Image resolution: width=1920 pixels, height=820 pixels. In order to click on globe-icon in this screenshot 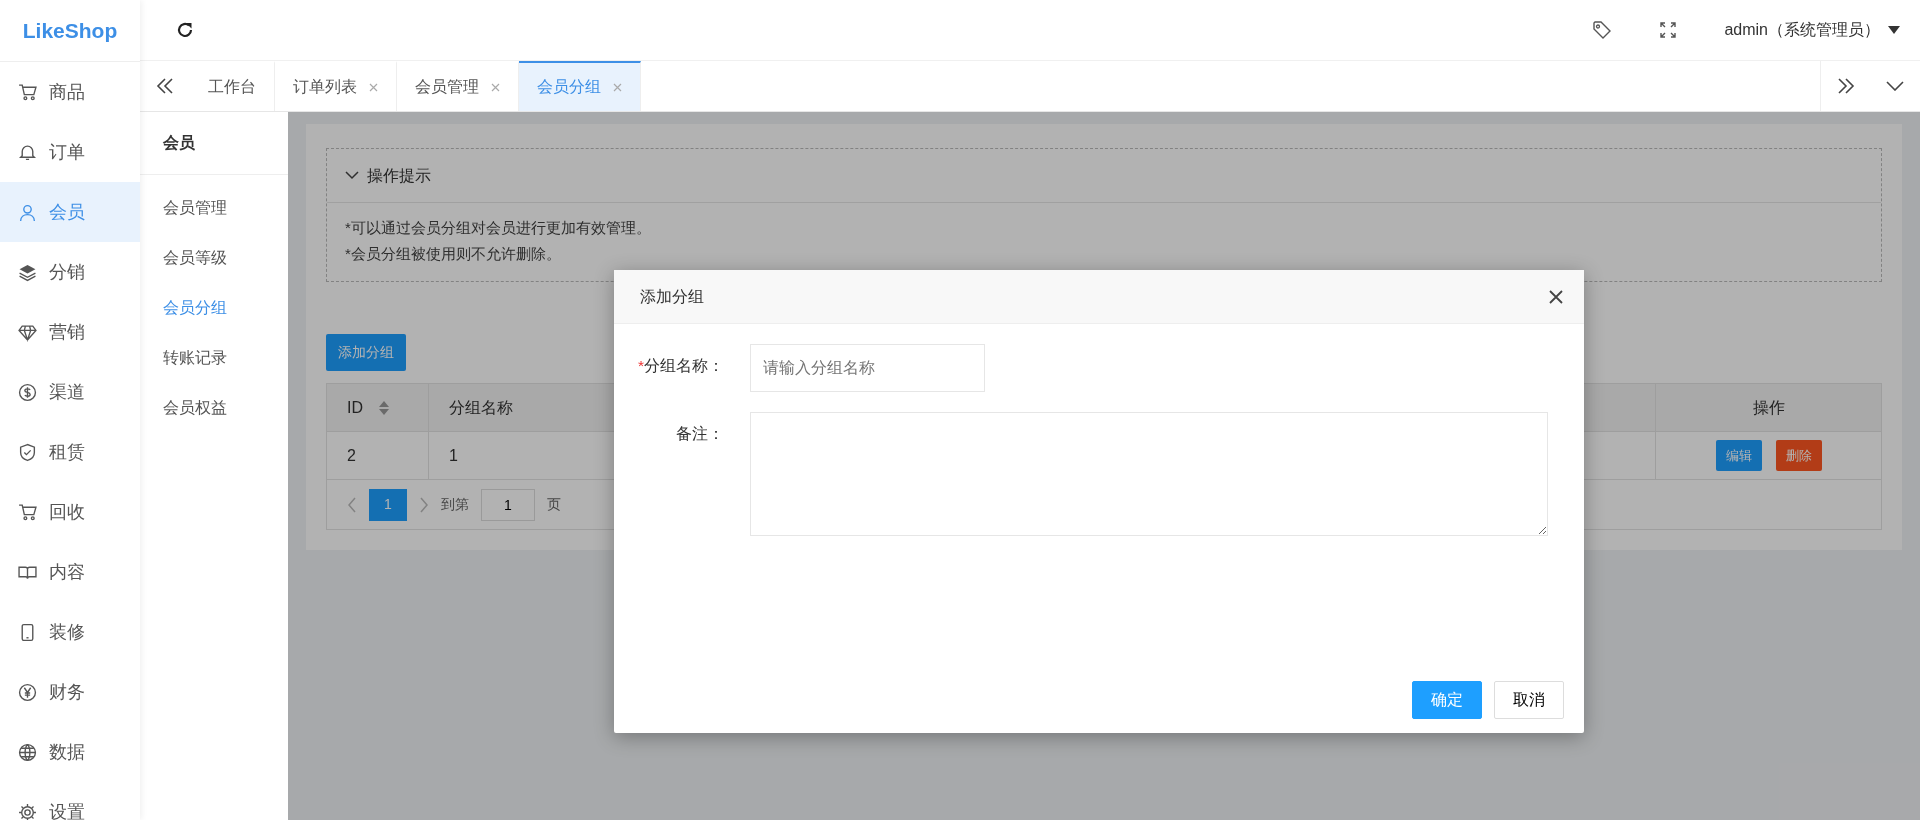, I will do `click(27, 752)`.